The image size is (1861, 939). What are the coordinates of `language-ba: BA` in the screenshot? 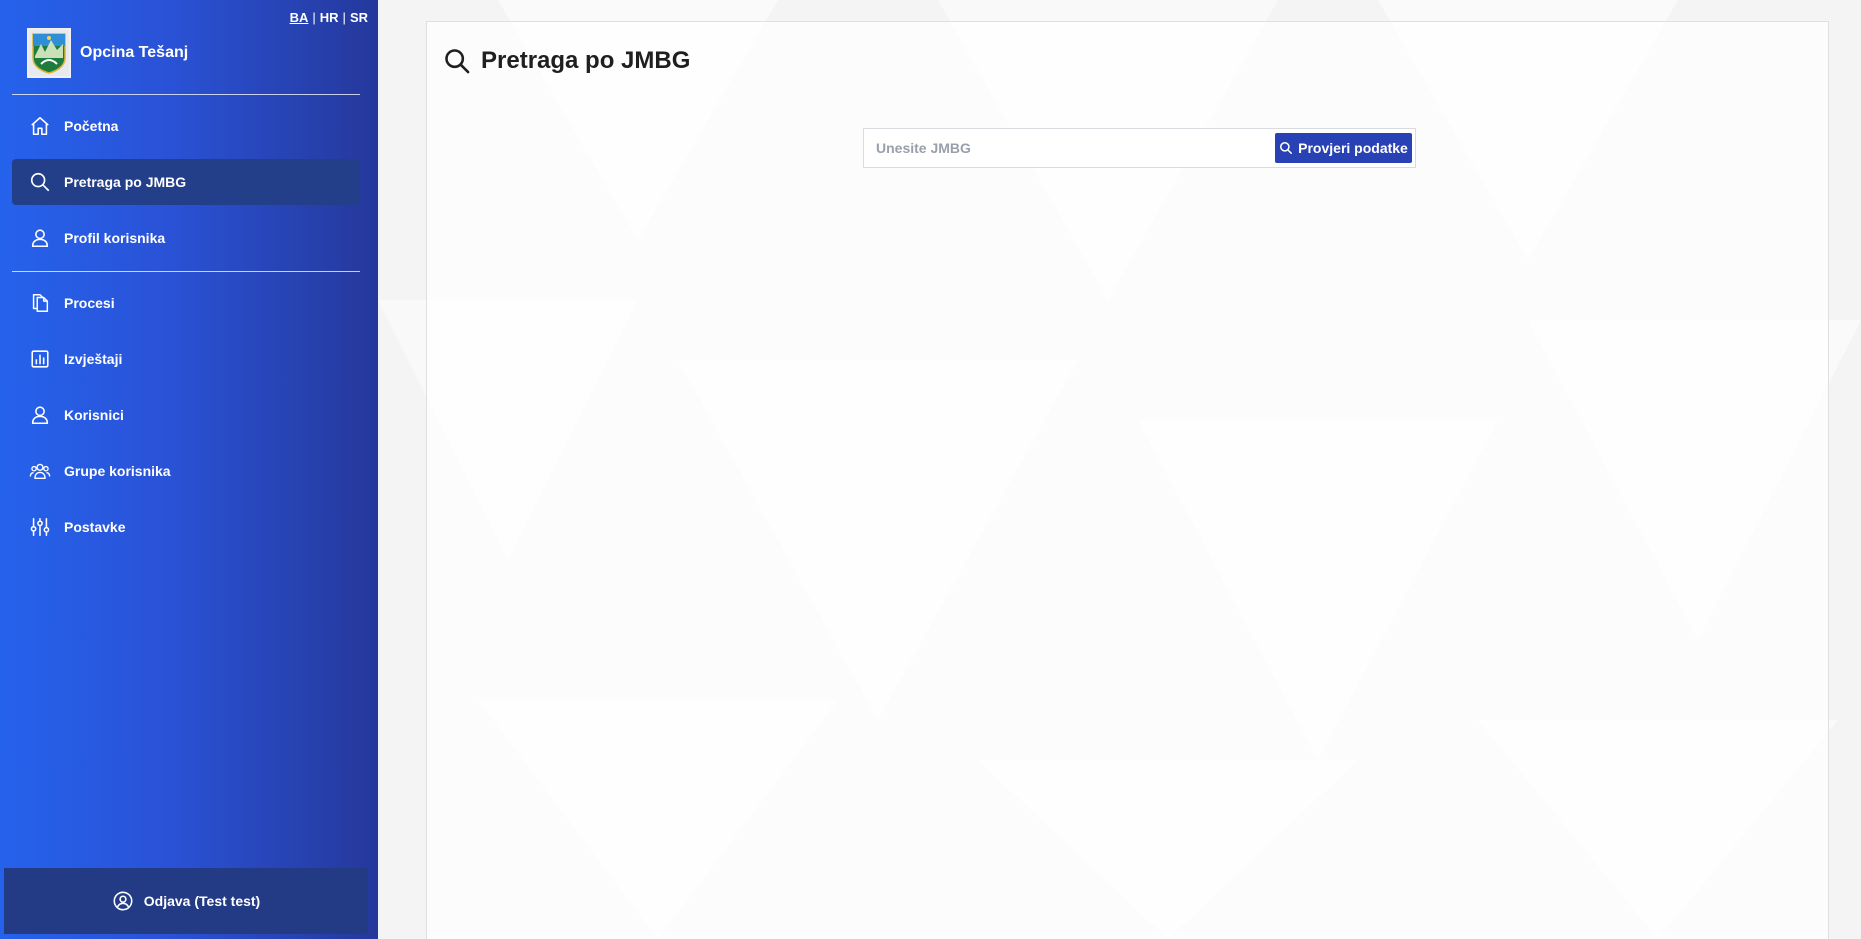 It's located at (299, 17).